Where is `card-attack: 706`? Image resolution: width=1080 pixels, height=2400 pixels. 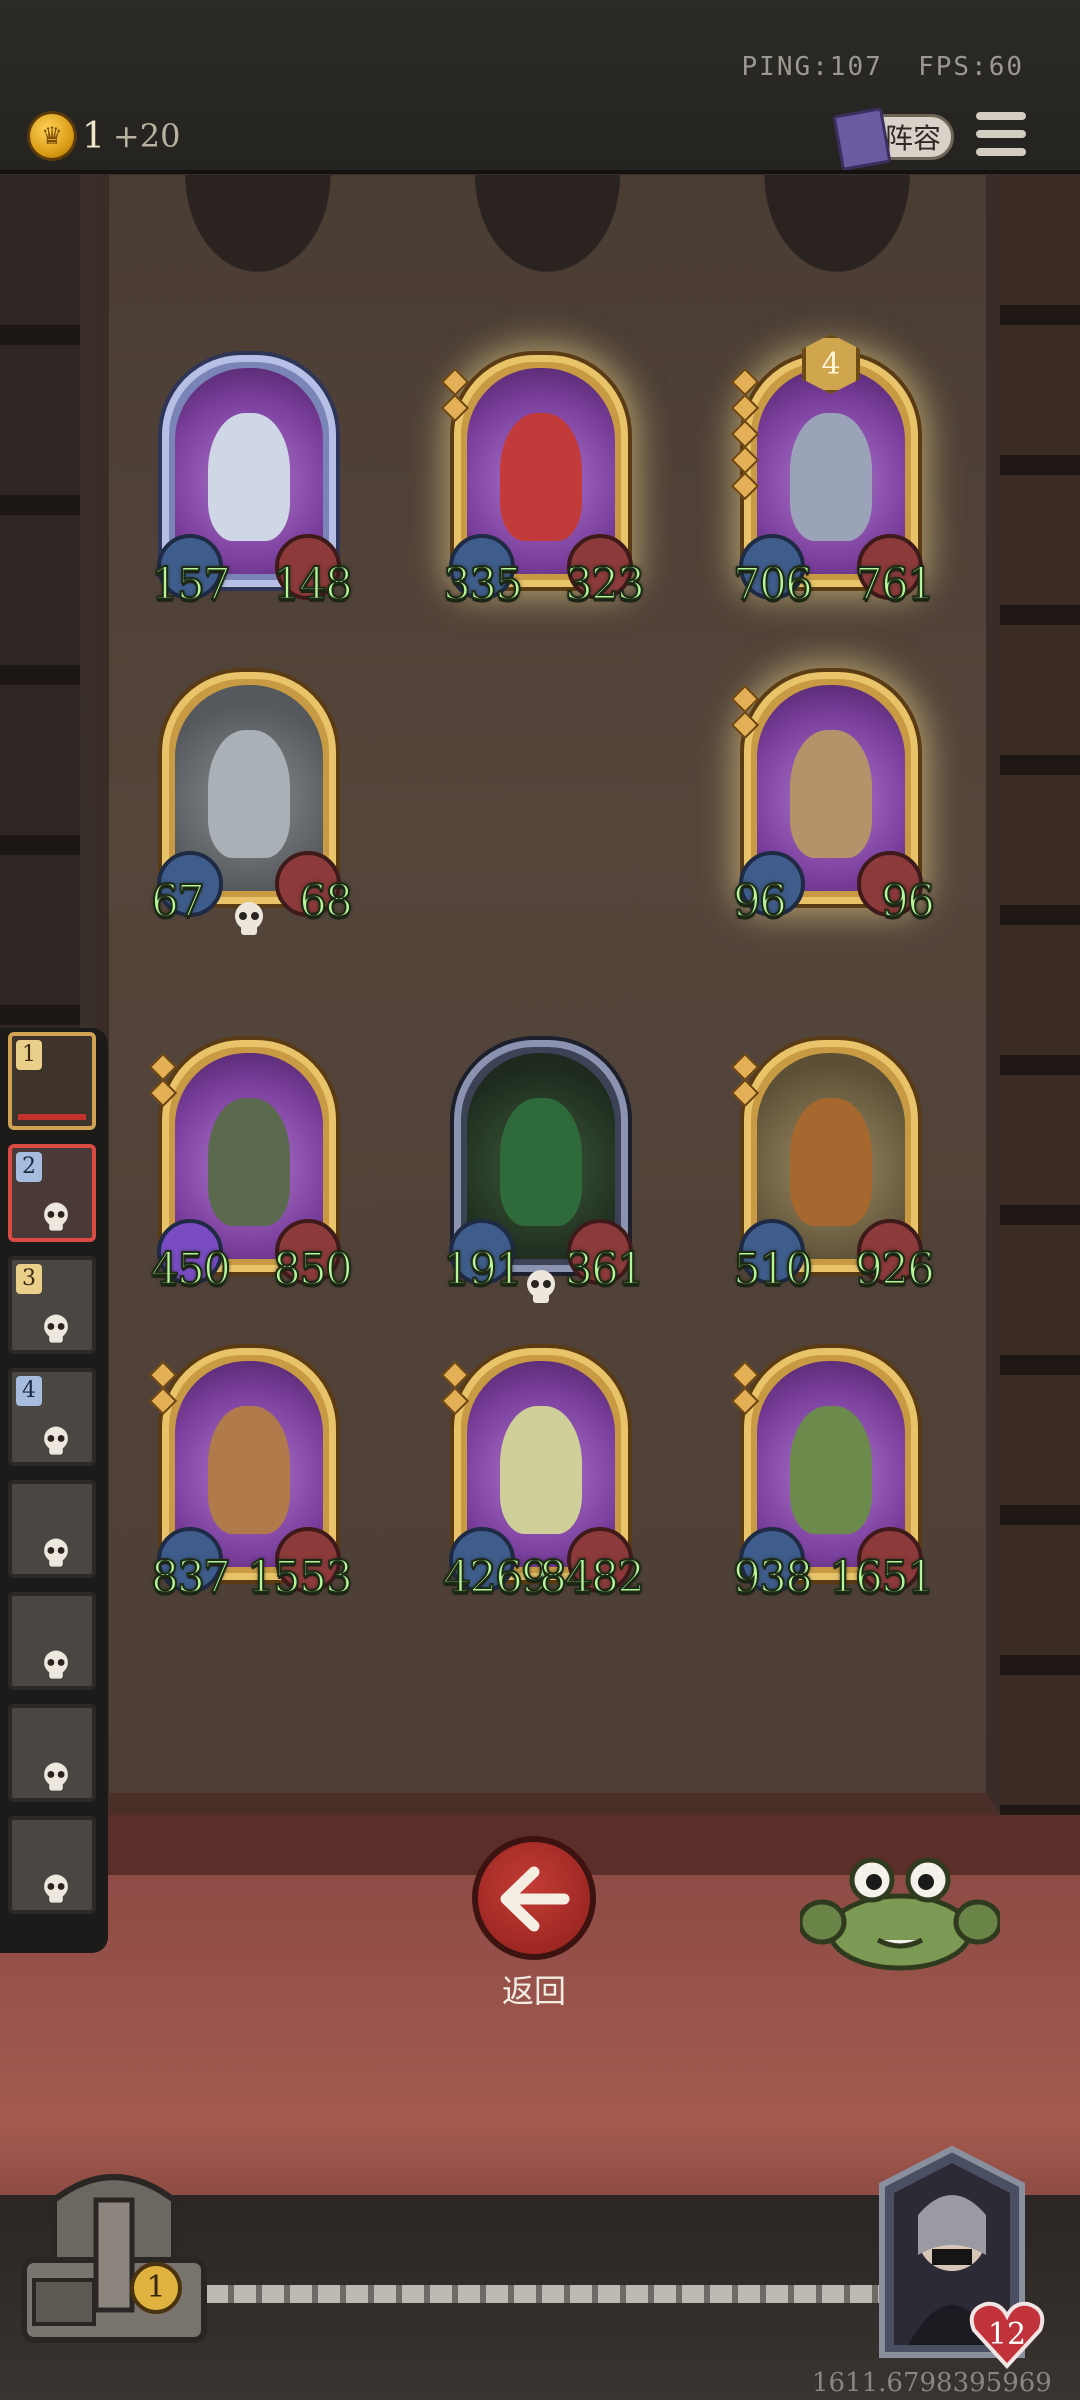
card-attack: 706 is located at coordinates (773, 584).